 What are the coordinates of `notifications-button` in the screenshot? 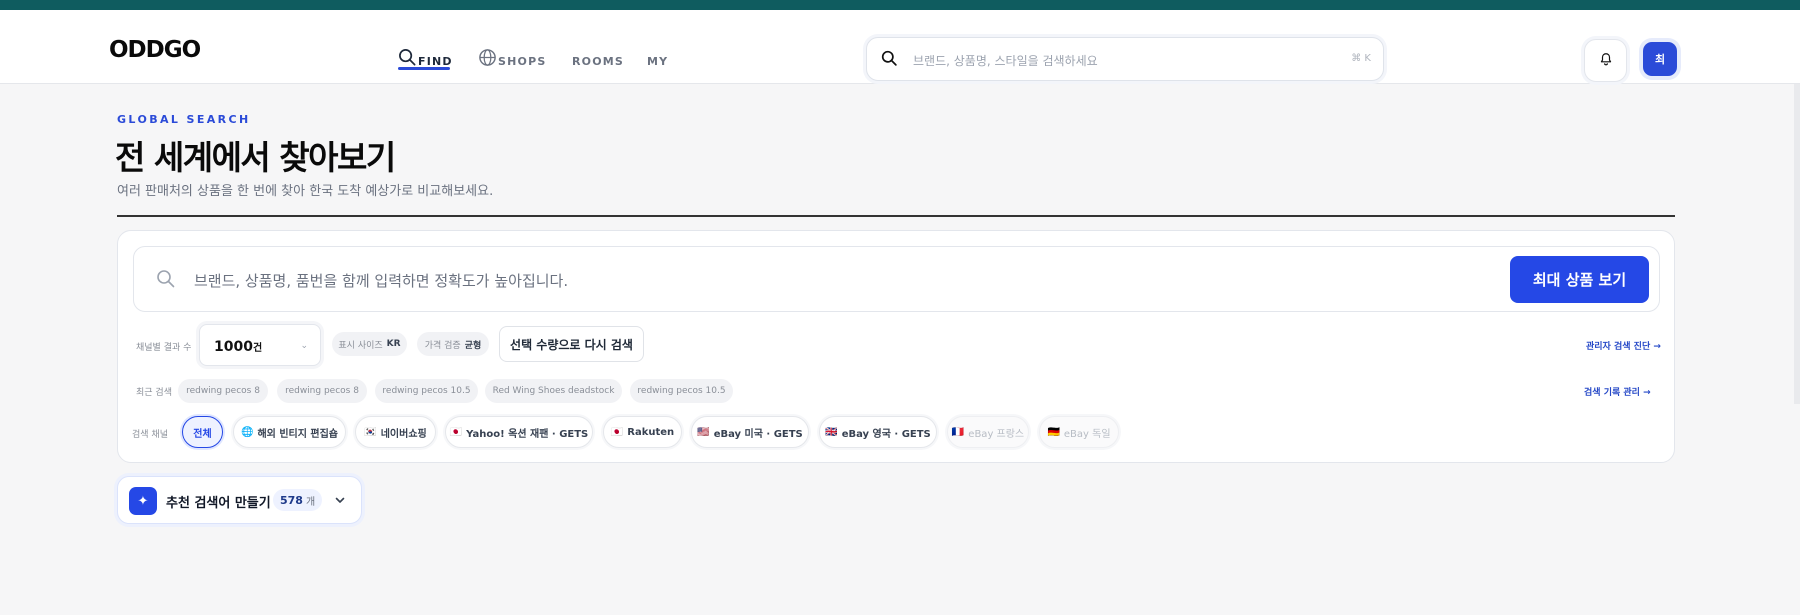 It's located at (1605, 60).